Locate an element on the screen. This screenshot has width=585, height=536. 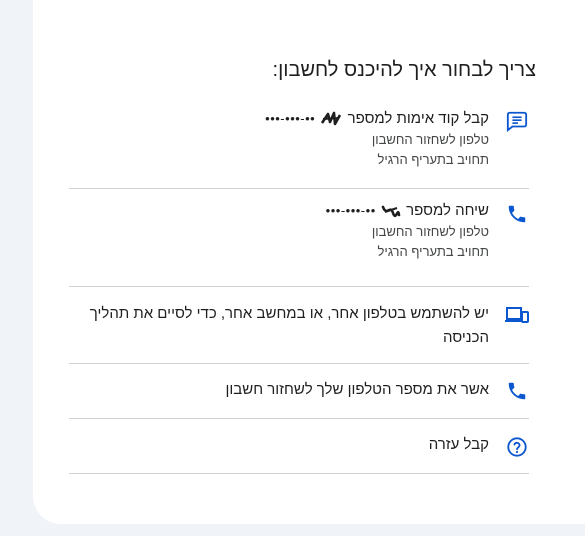
option-label: אשר את מספר הטלפון שלך לשחזור חשבון is located at coordinates (357, 389).